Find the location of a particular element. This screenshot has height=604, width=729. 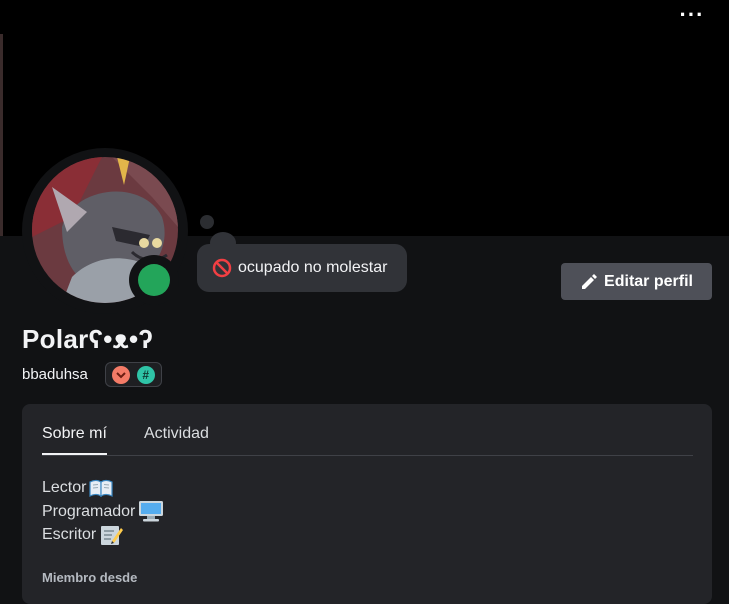

online-status-indicator is located at coordinates (154, 280).